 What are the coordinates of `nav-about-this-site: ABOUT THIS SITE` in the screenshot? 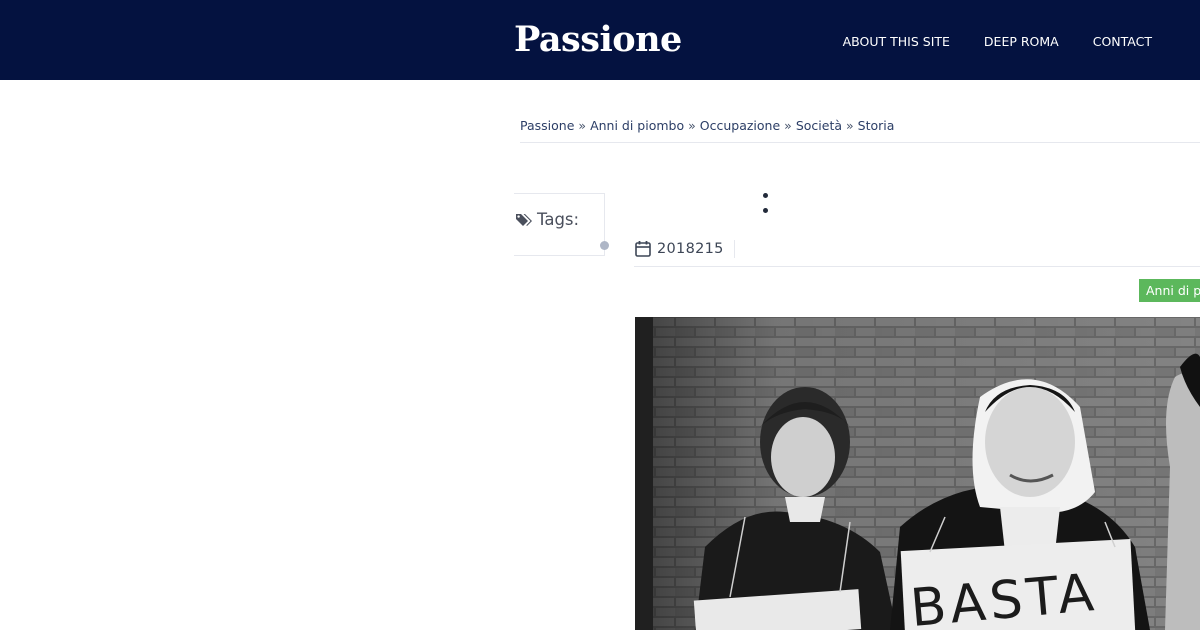 It's located at (896, 42).